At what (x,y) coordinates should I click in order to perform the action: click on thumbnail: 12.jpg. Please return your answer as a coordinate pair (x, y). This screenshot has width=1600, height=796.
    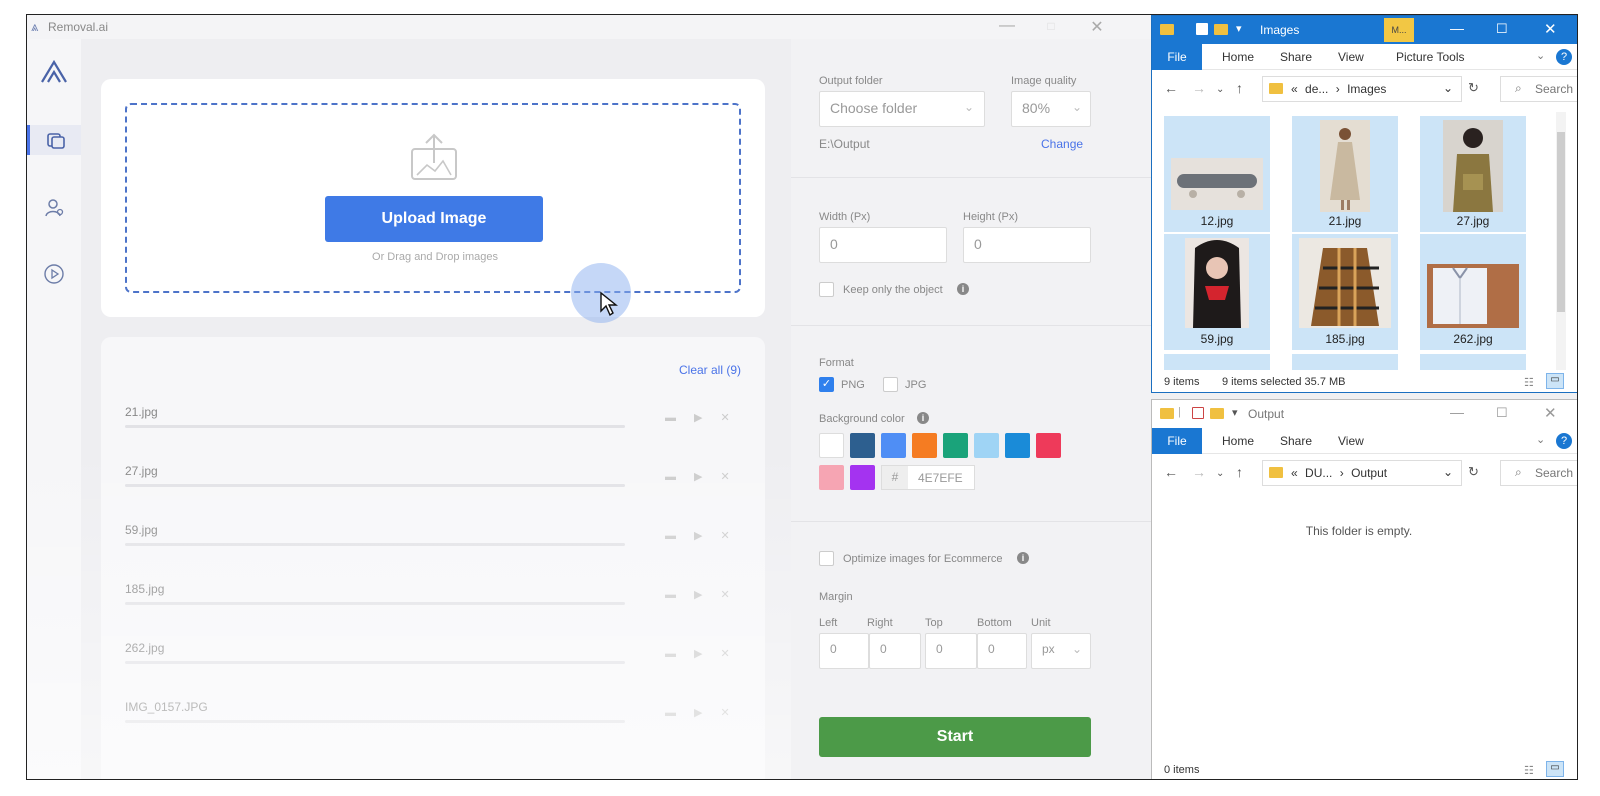
    Looking at the image, I should click on (1217, 174).